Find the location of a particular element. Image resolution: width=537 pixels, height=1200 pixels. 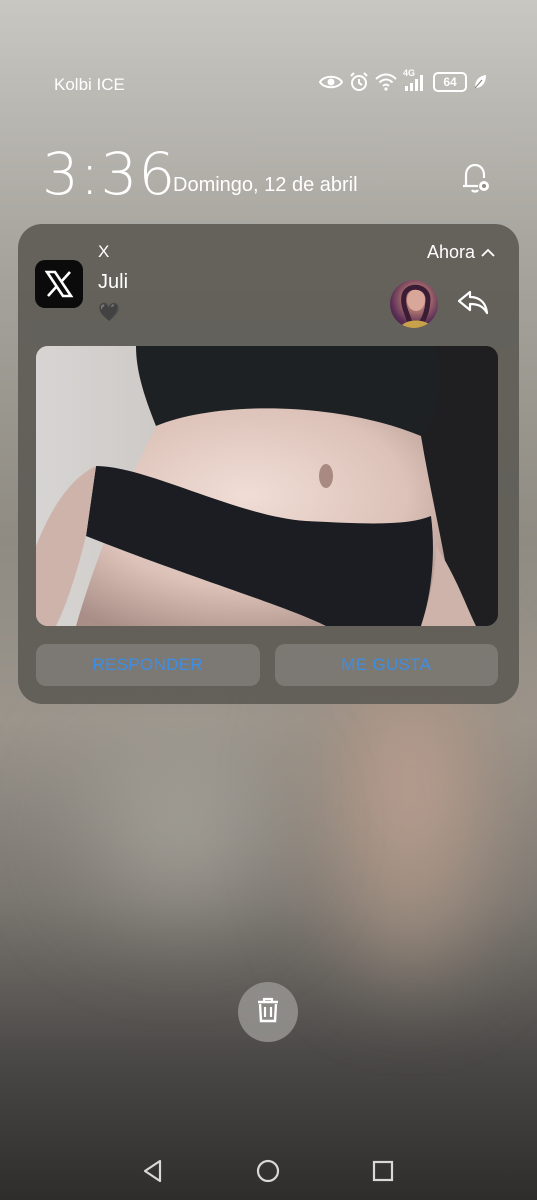

navigation-bar is located at coordinates (268, 1172).